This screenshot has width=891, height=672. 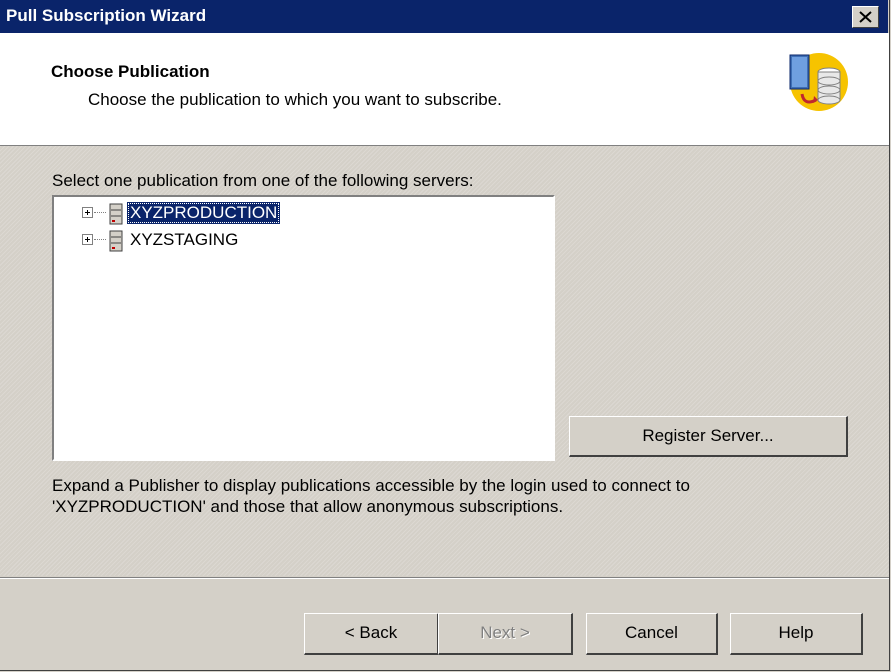 I want to click on title-bar: Pull Subscription Wizard, so click(x=444, y=16).